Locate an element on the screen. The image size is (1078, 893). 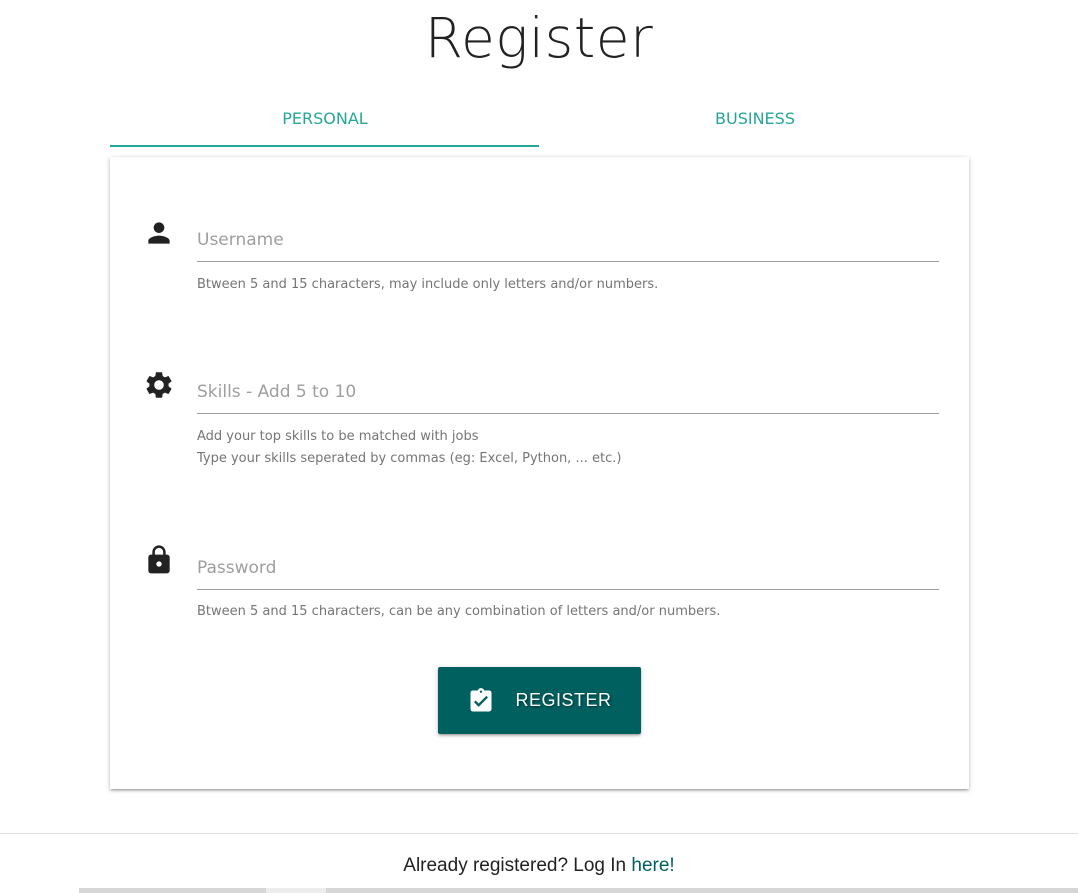
tabs: PERSONAL BUSINESS is located at coordinates (540, 120).